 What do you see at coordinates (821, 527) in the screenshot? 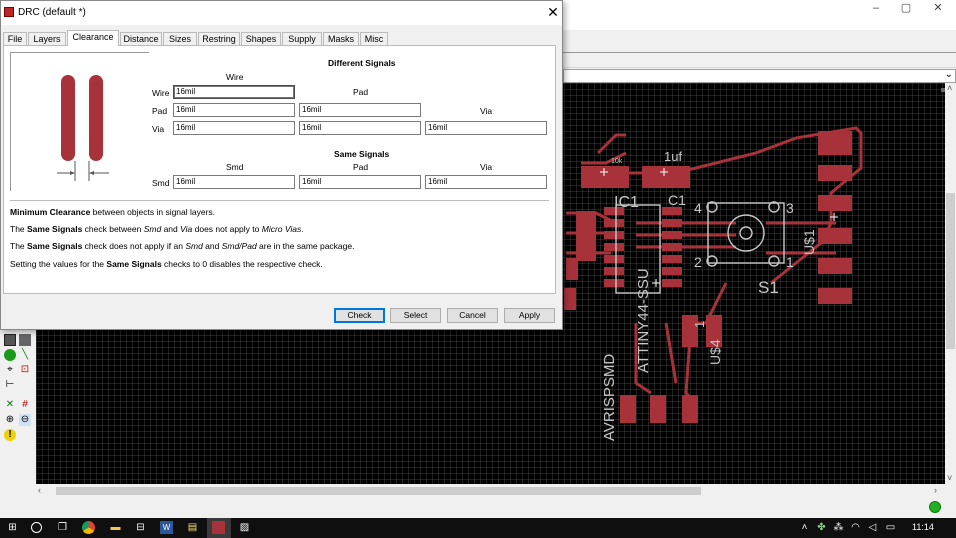
I see `tray-app-icon: ✤` at bounding box center [821, 527].